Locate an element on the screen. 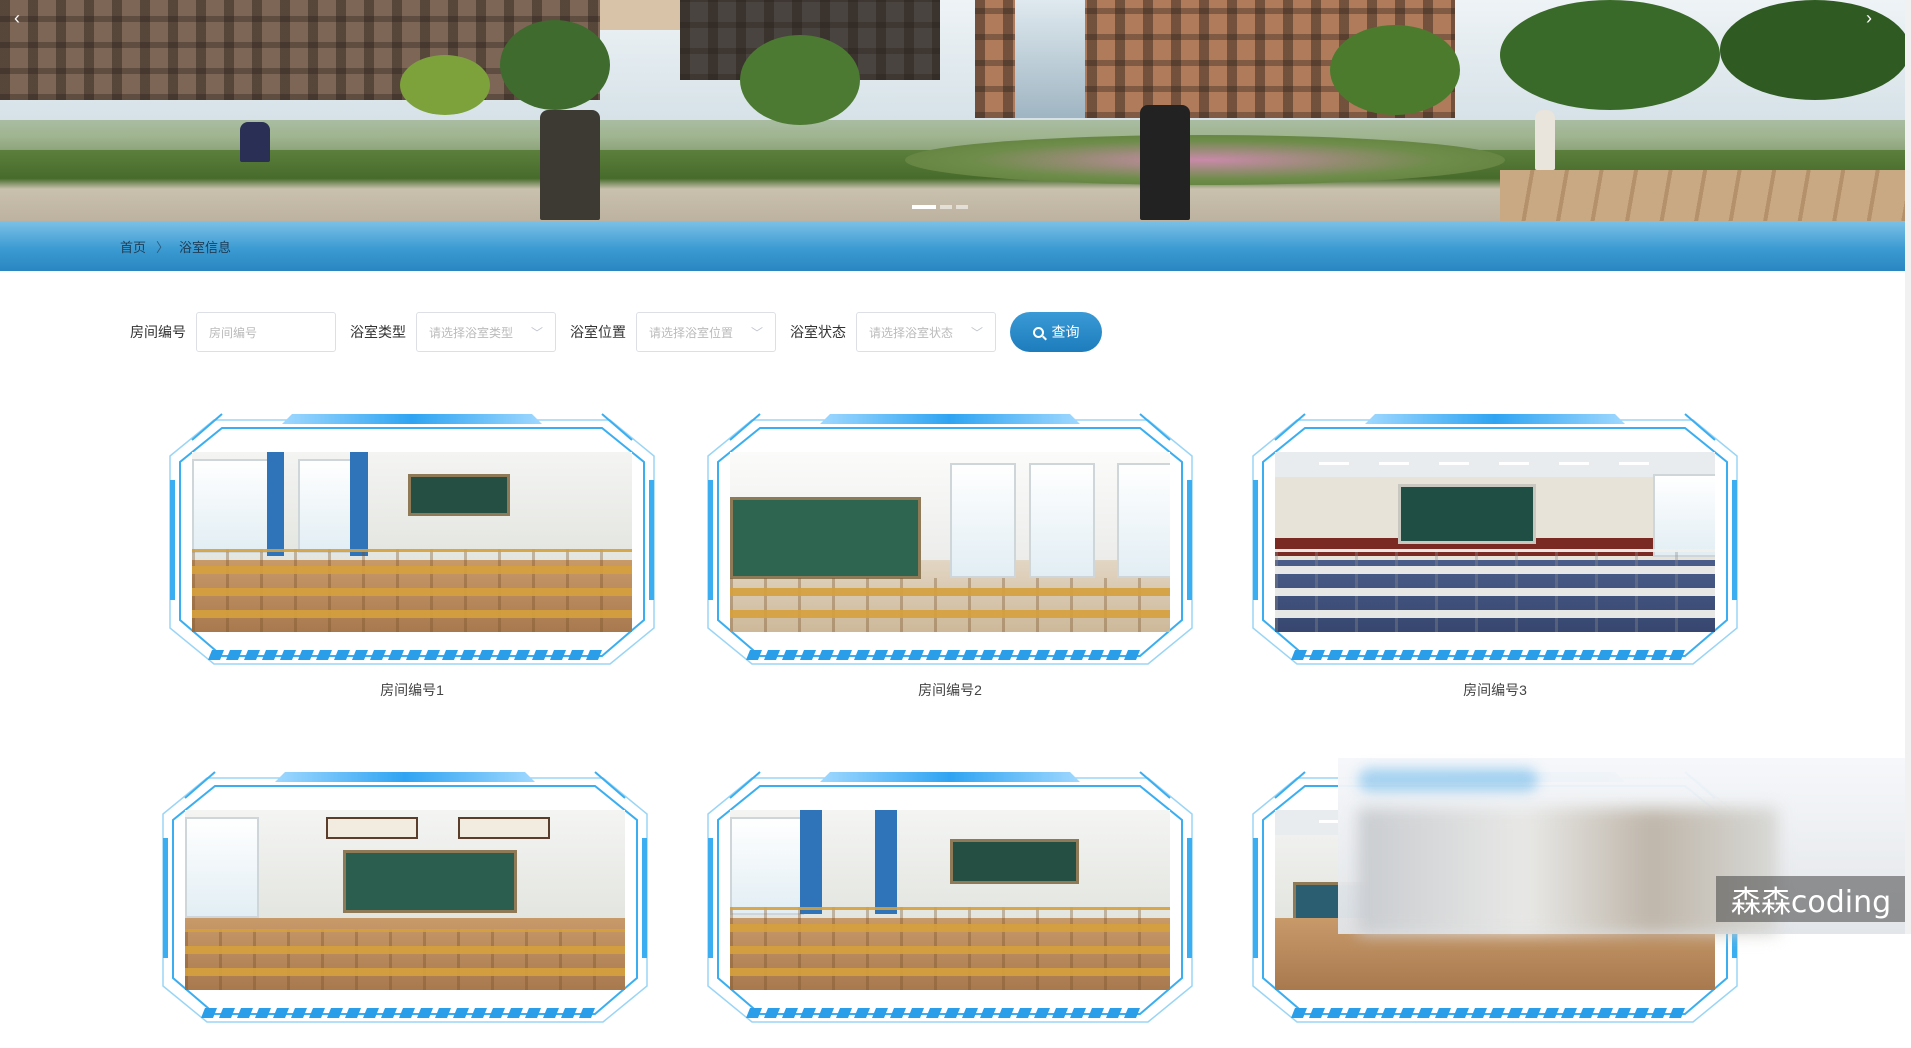 The height and width of the screenshot is (1048, 1911). room-card-3: 房间编号3 is located at coordinates (1495, 554).